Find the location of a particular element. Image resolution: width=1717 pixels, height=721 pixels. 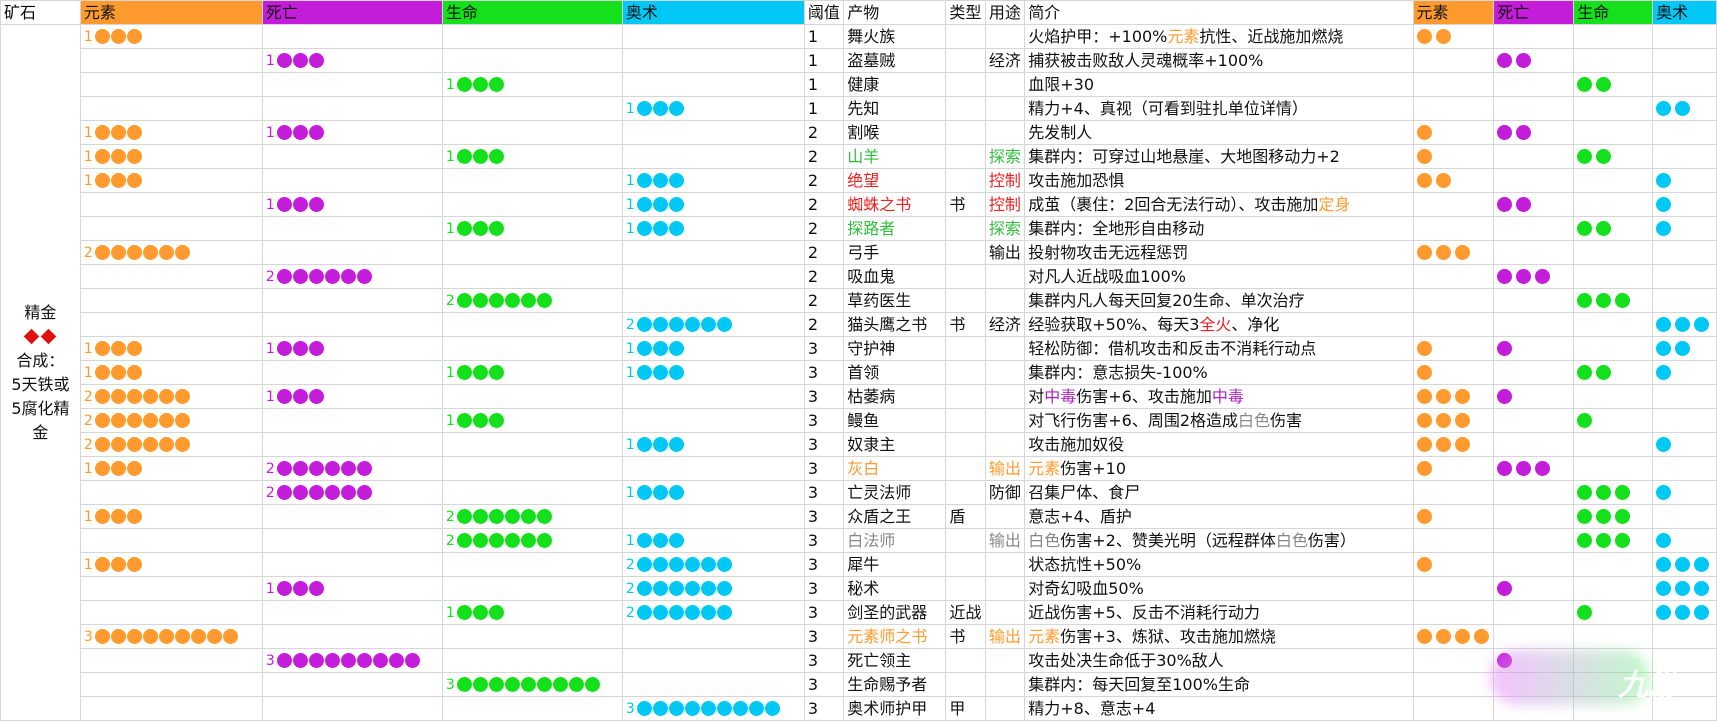

description-segment: 对 is located at coordinates (1036, 396).